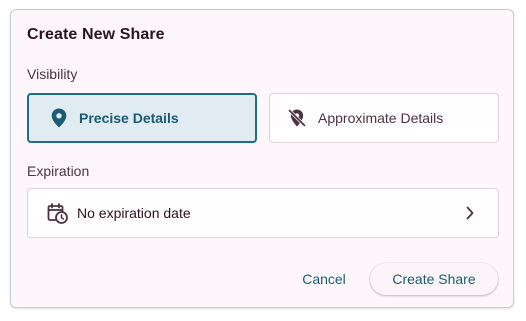 This screenshot has width=526, height=321. I want to click on create-share-button: Create Share, so click(434, 279).